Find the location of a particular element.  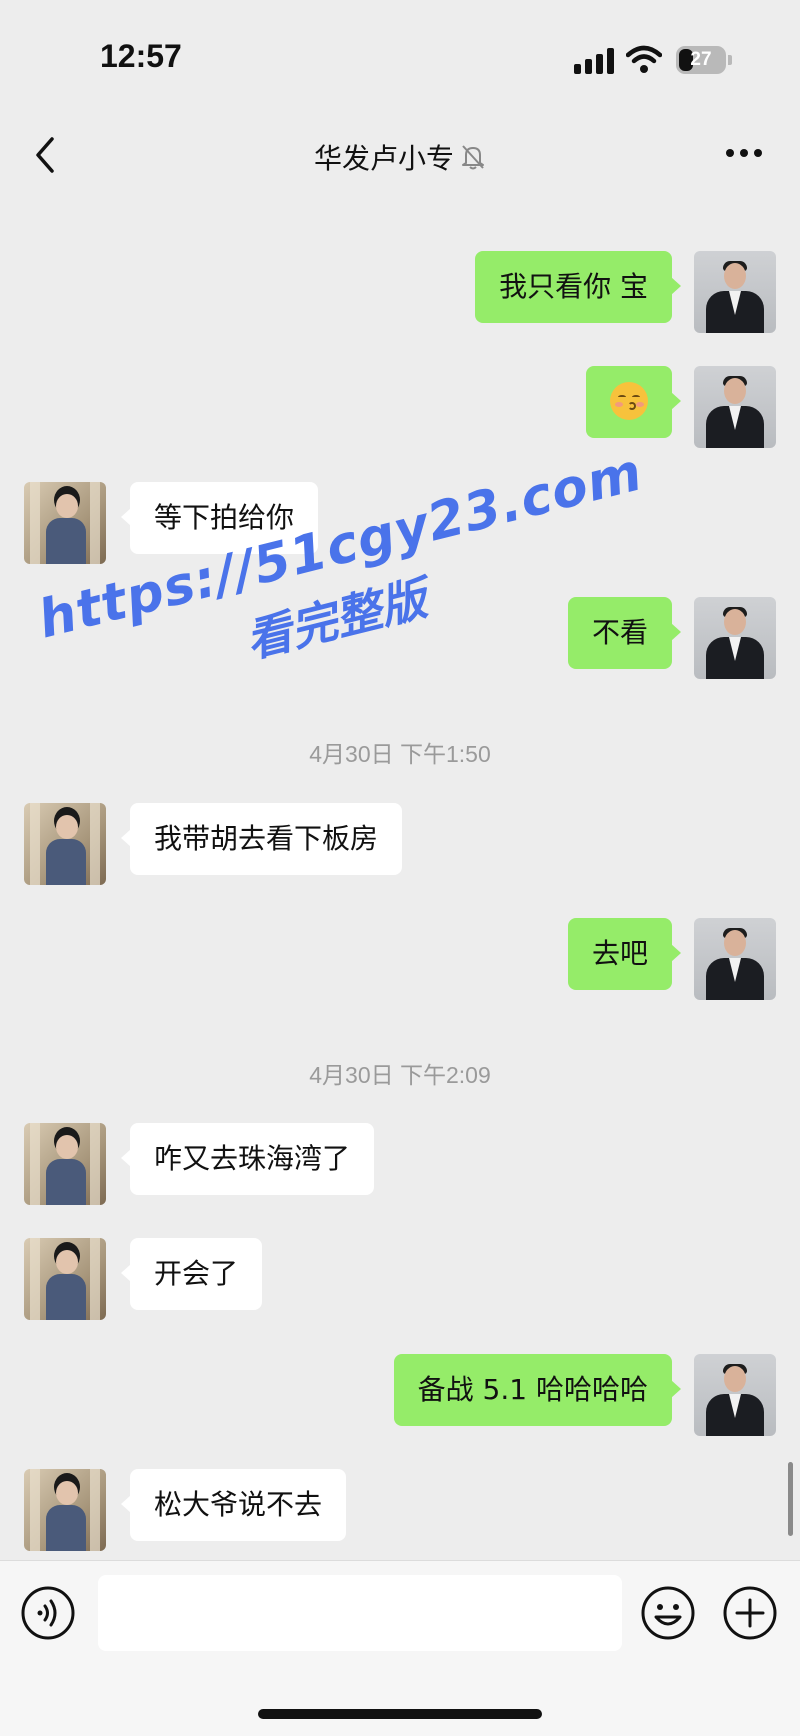

chat-header: 华发卢小专 is located at coordinates (400, 157).